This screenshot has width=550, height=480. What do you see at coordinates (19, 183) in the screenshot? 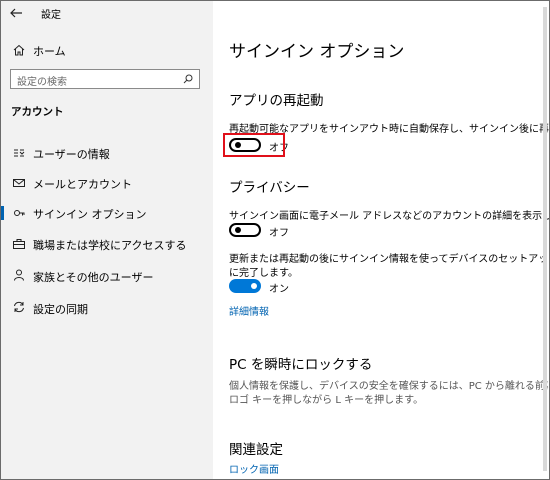
I see `mail-icon` at bounding box center [19, 183].